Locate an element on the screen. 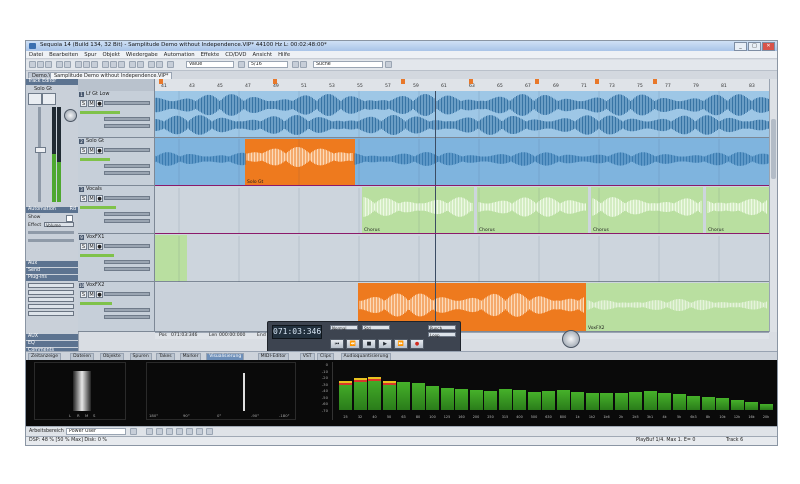  time-display: 071:03:346 is located at coordinates (297, 332).